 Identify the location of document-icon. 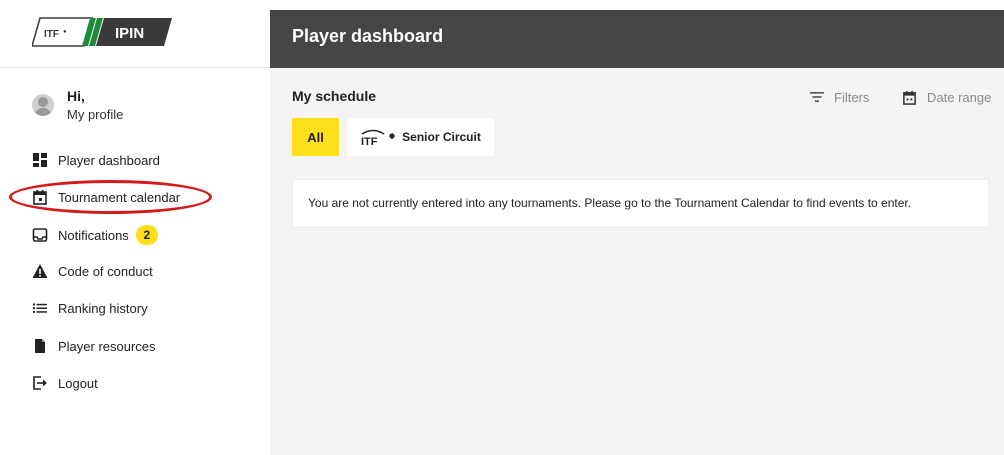
(40, 346).